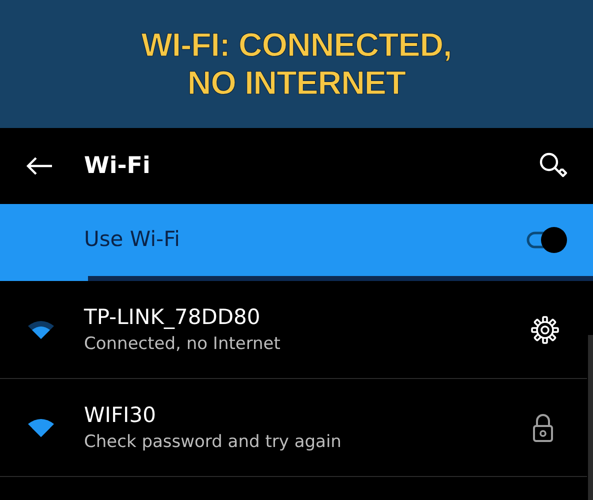 This screenshot has height=500, width=593. What do you see at coordinates (213, 442) in the screenshot?
I see `network-status: Check password and try again` at bounding box center [213, 442].